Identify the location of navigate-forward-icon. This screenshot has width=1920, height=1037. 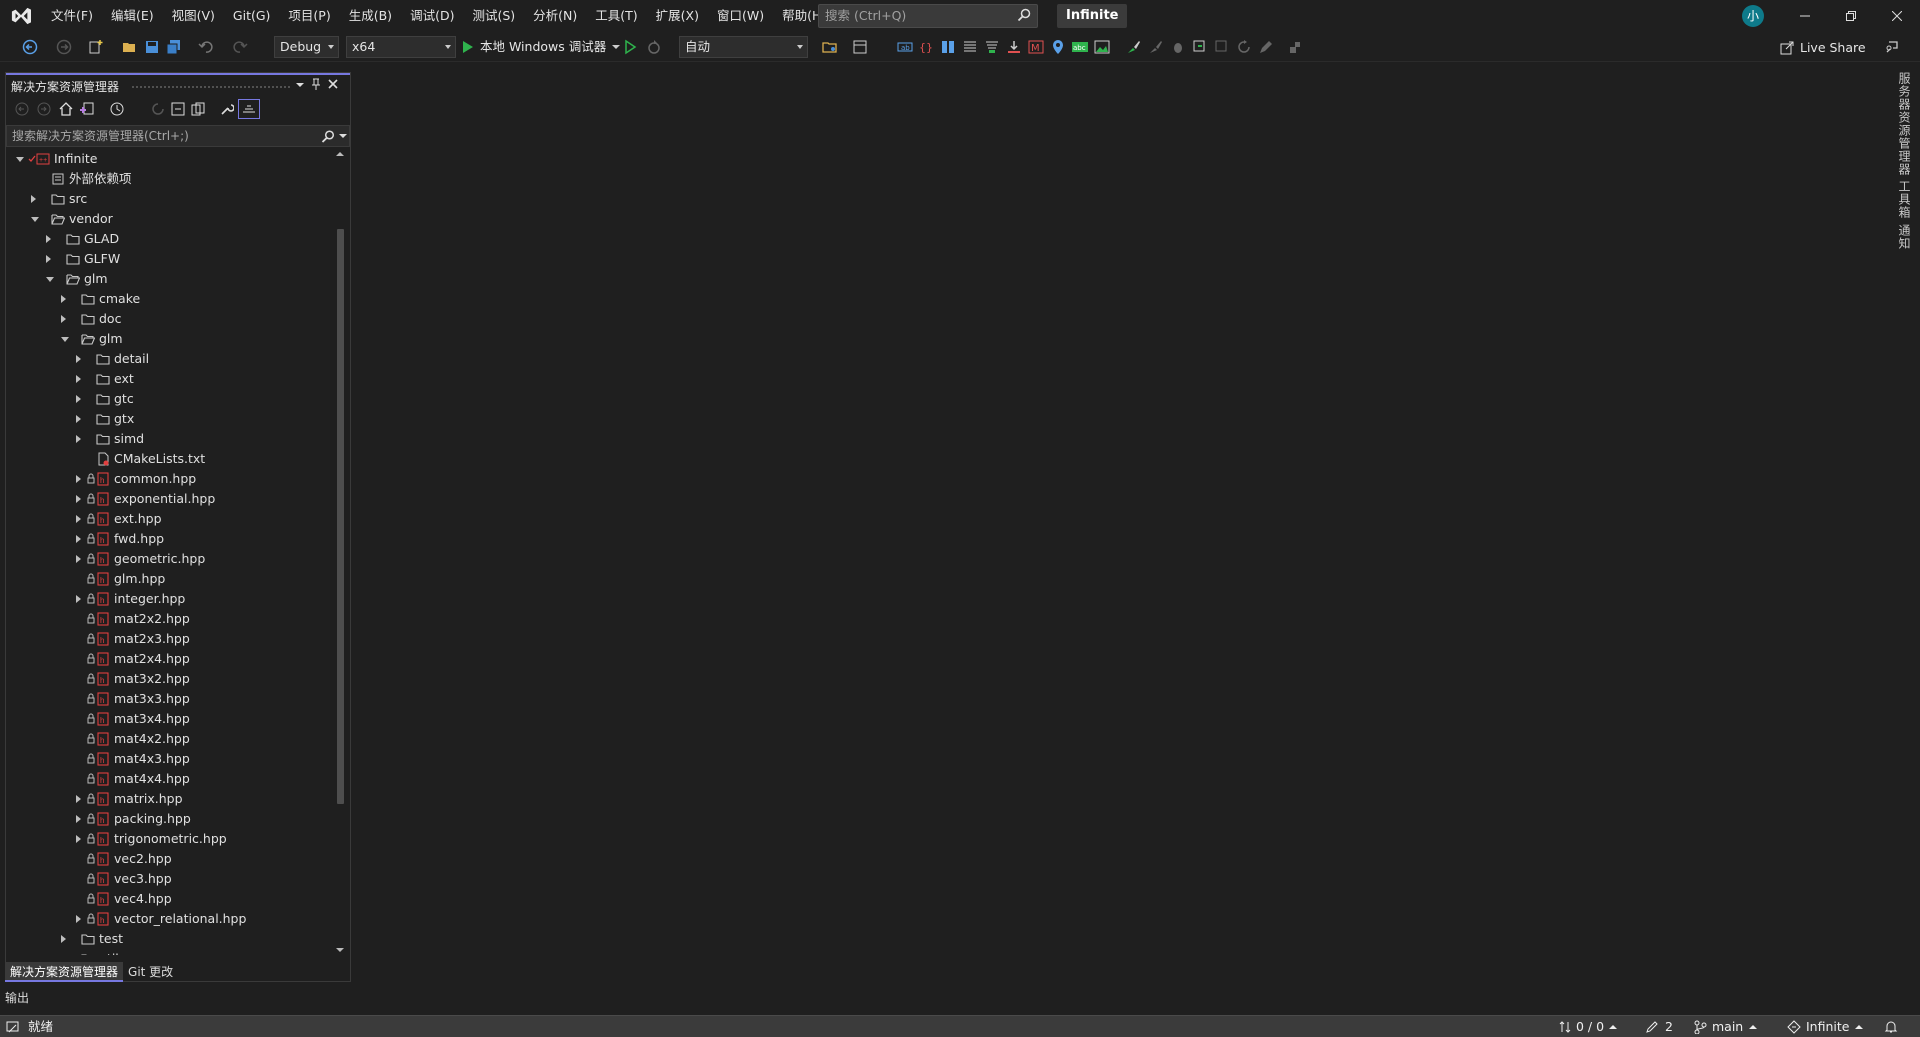
(64, 47).